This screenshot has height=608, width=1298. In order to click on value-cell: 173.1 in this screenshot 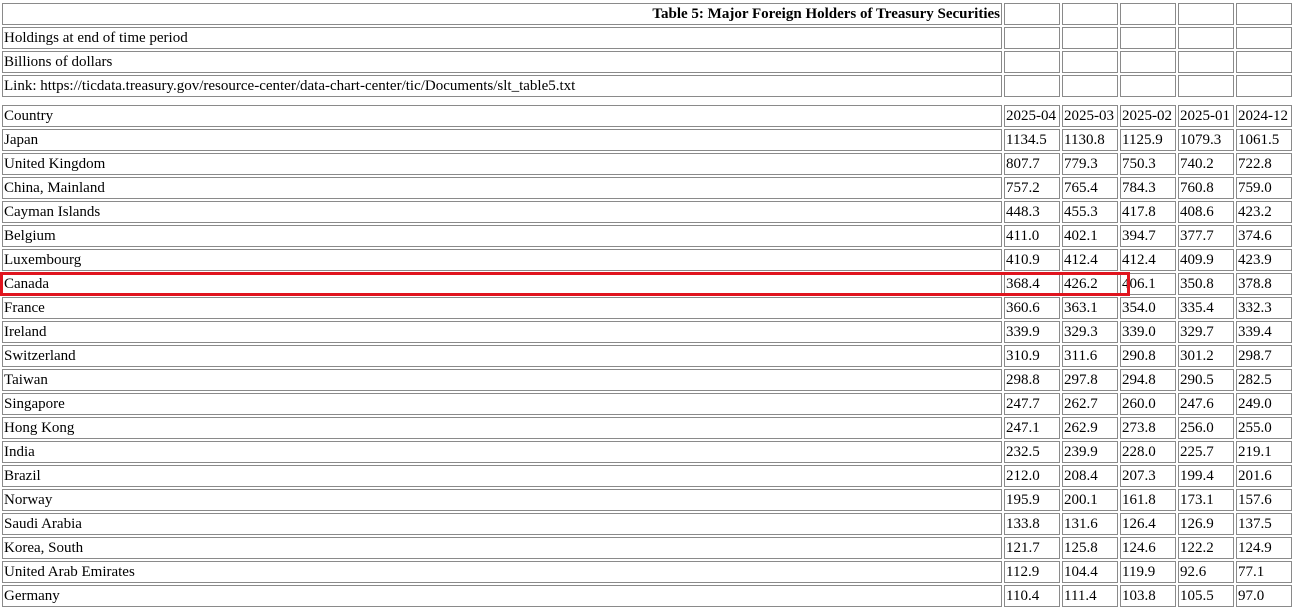, I will do `click(1206, 500)`.